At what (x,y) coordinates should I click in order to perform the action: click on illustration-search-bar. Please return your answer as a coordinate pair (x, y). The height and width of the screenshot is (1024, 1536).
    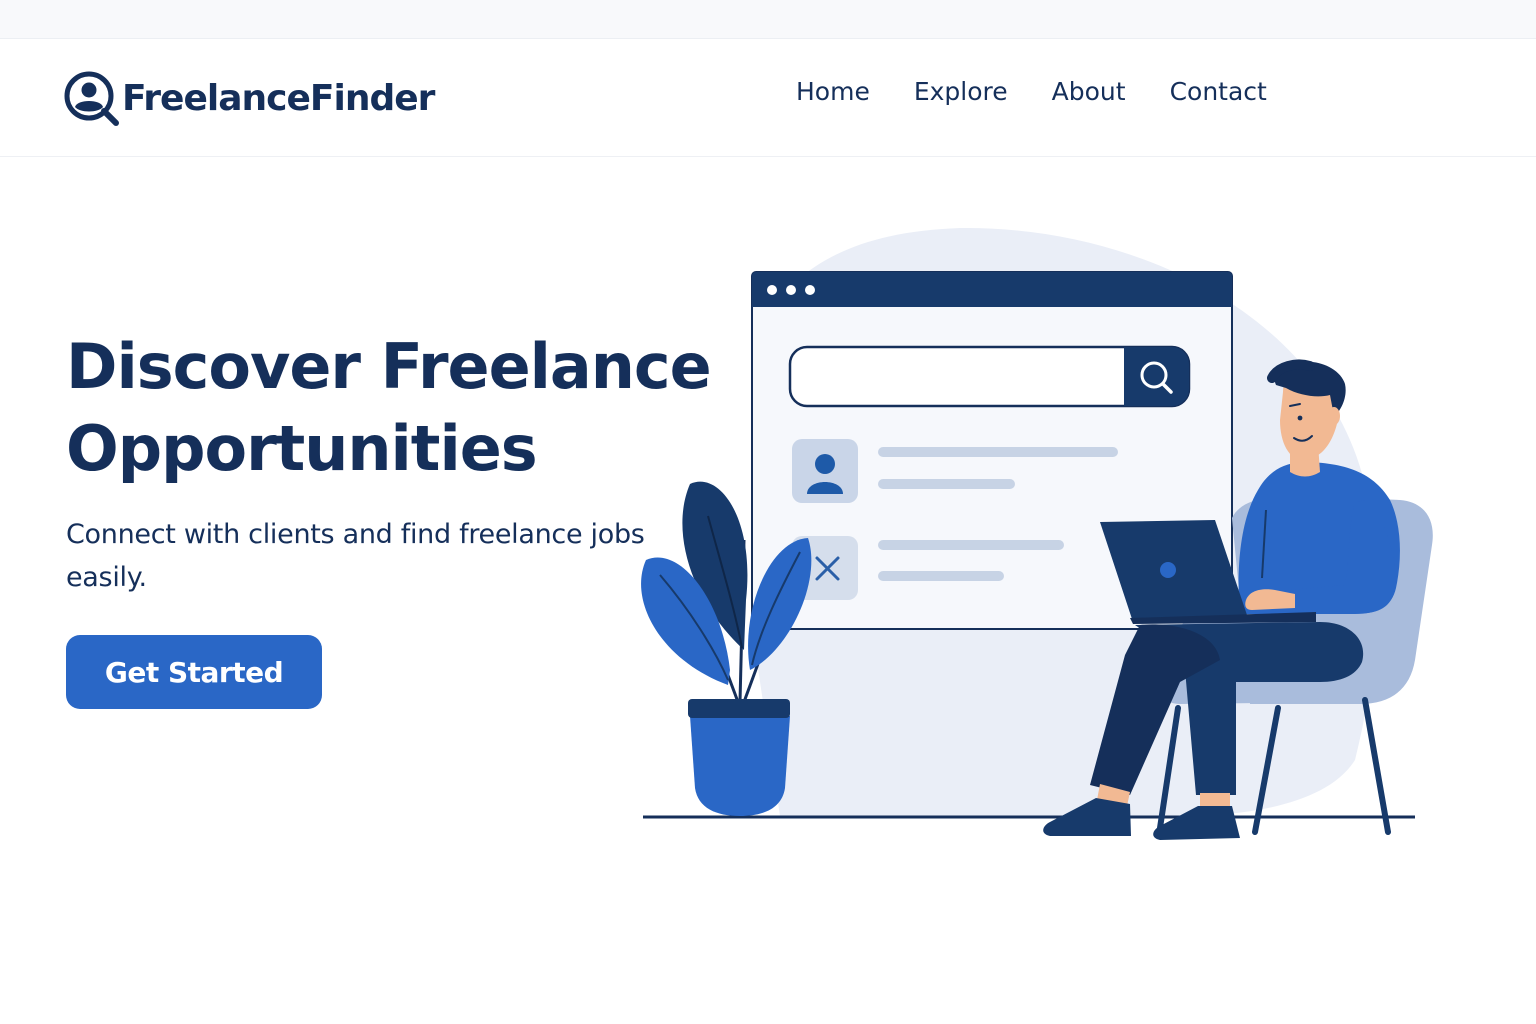
    Looking at the image, I should click on (989, 376).